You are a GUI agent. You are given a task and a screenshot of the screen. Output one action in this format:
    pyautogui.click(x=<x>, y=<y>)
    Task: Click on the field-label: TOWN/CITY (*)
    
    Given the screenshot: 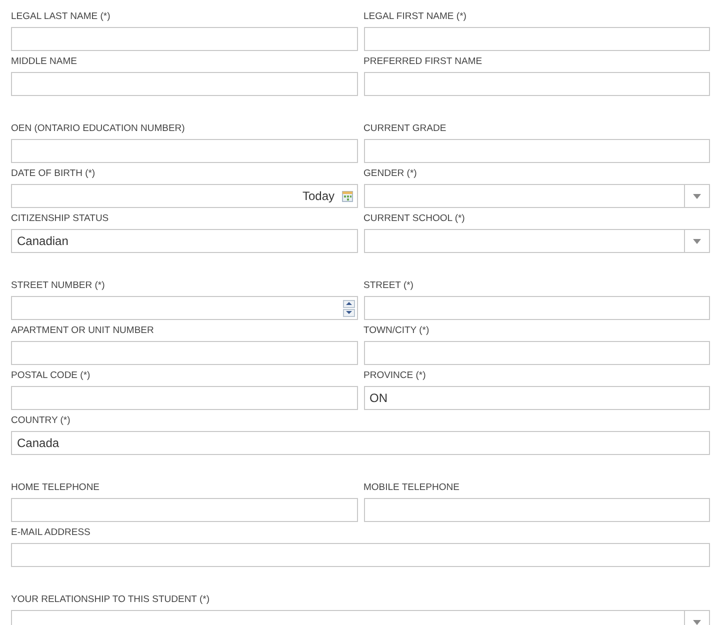 What is the action you would take?
    pyautogui.click(x=397, y=331)
    